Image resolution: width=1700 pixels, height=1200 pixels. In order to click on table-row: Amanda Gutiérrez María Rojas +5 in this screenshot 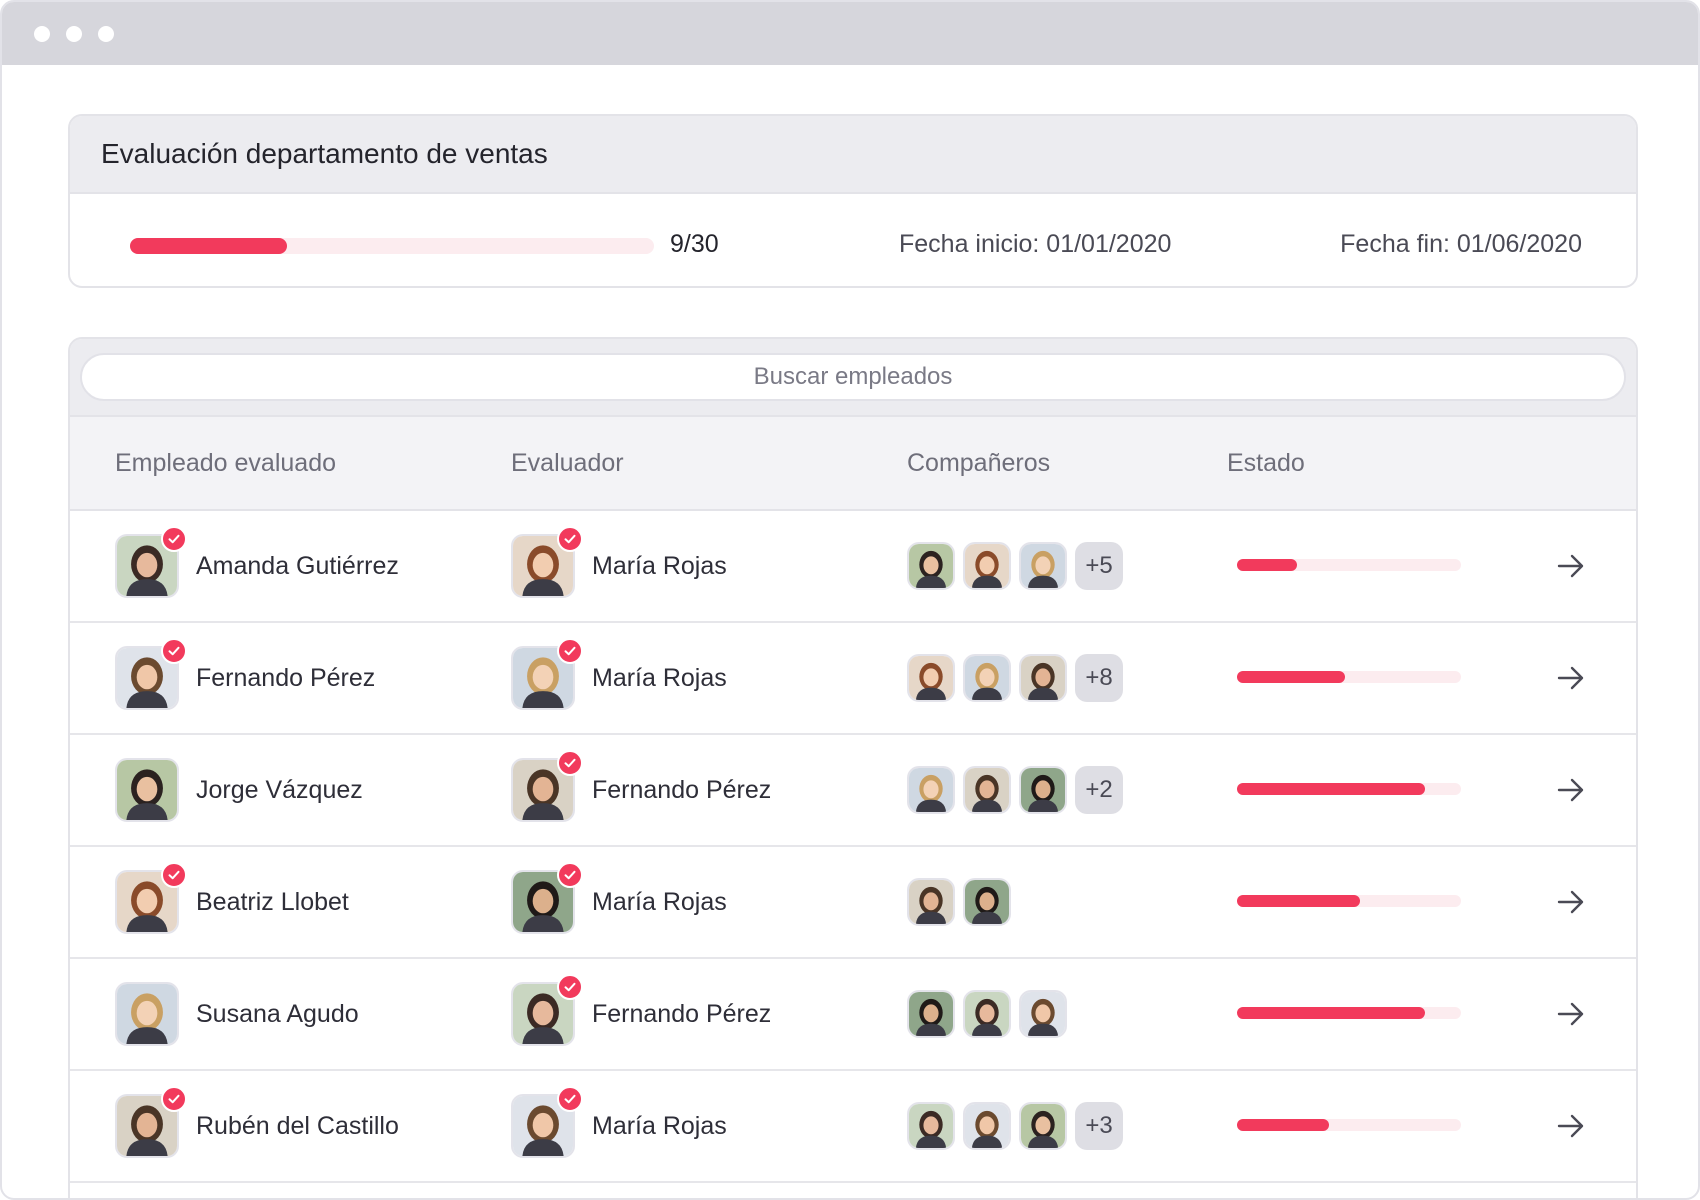, I will do `click(853, 567)`.